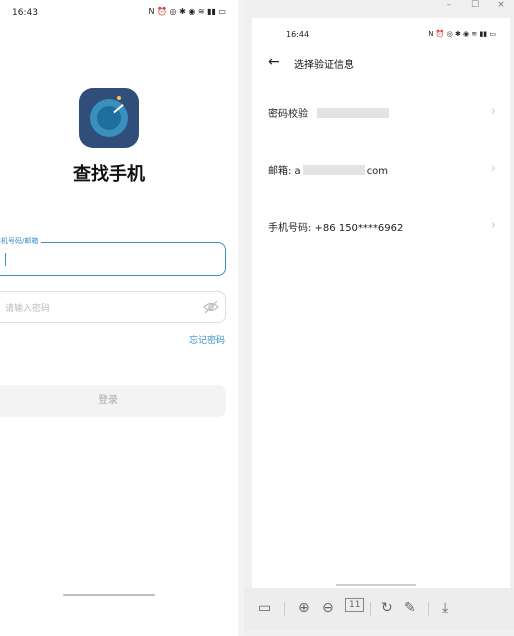 The height and width of the screenshot is (636, 514). I want to click on horizontal-scrollbar, so click(376, 585).